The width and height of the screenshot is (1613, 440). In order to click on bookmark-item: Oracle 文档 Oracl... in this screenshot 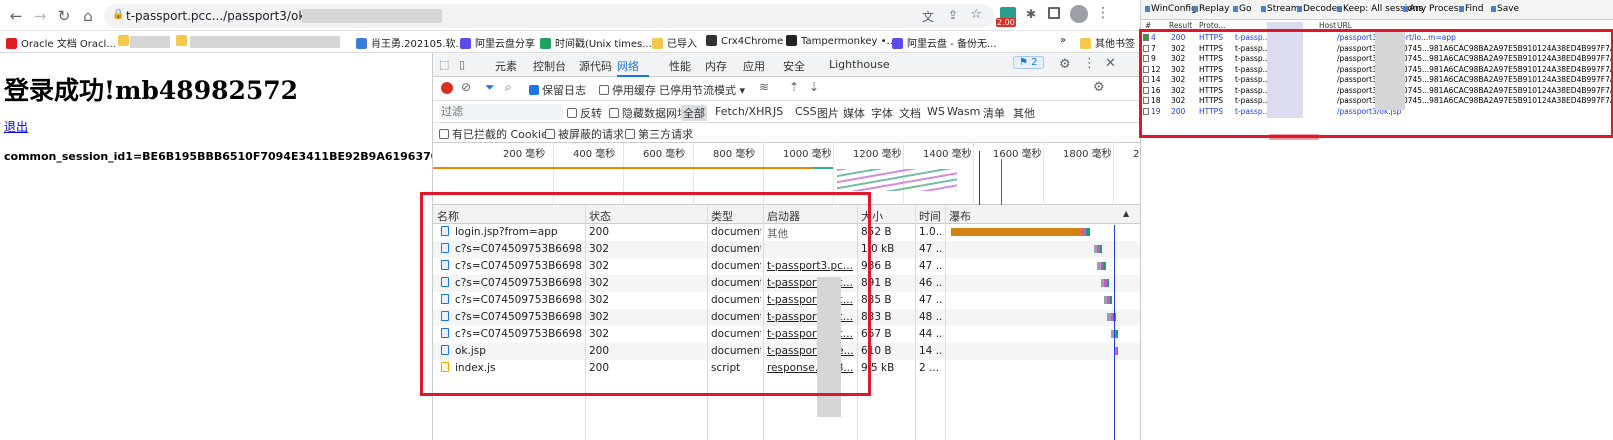, I will do `click(61, 42)`.